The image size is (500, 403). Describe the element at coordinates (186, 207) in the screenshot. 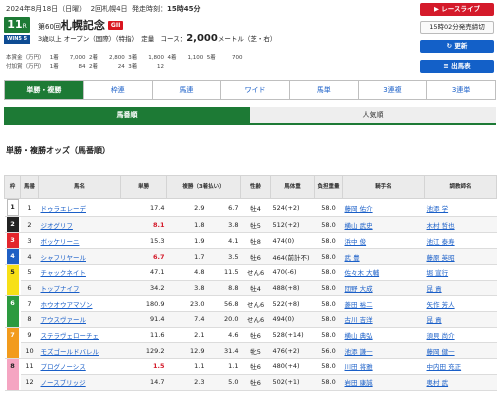

I see `place-odds-low-cell: 2.9` at that location.